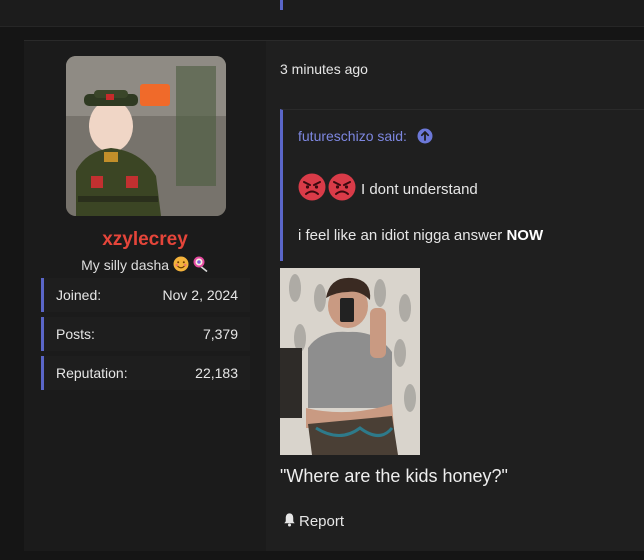 This screenshot has height=560, width=644. I want to click on user-title: My silly dasha, so click(145, 265).